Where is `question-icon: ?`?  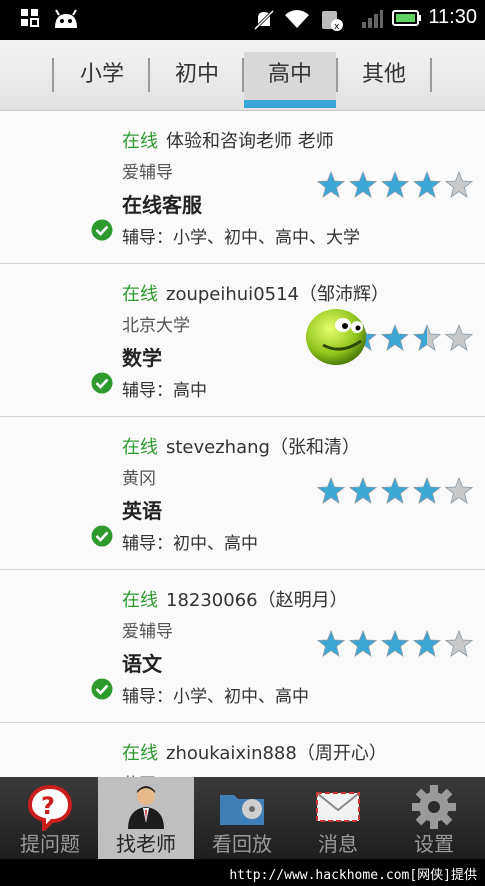
question-icon: ? is located at coordinates (50, 807).